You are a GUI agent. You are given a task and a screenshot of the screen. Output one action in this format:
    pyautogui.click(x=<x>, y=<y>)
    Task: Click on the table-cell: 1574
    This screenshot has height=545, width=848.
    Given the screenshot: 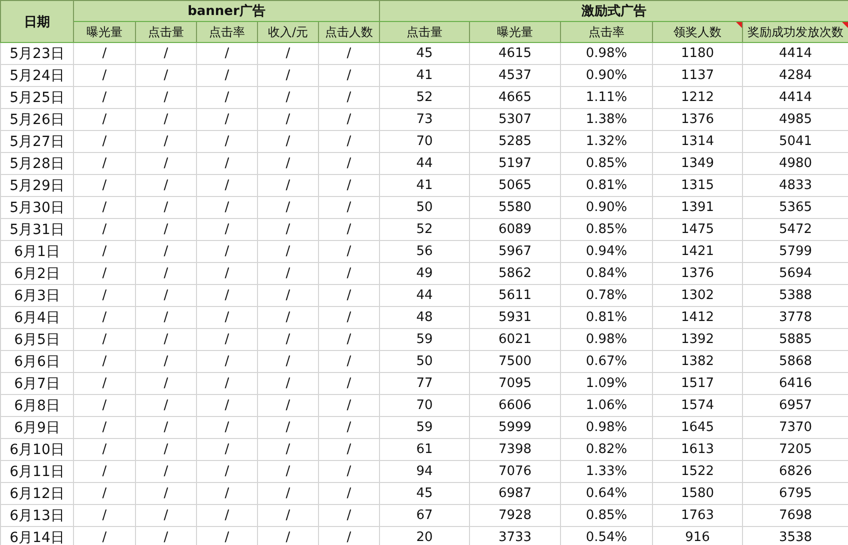 What is the action you would take?
    pyautogui.click(x=697, y=405)
    